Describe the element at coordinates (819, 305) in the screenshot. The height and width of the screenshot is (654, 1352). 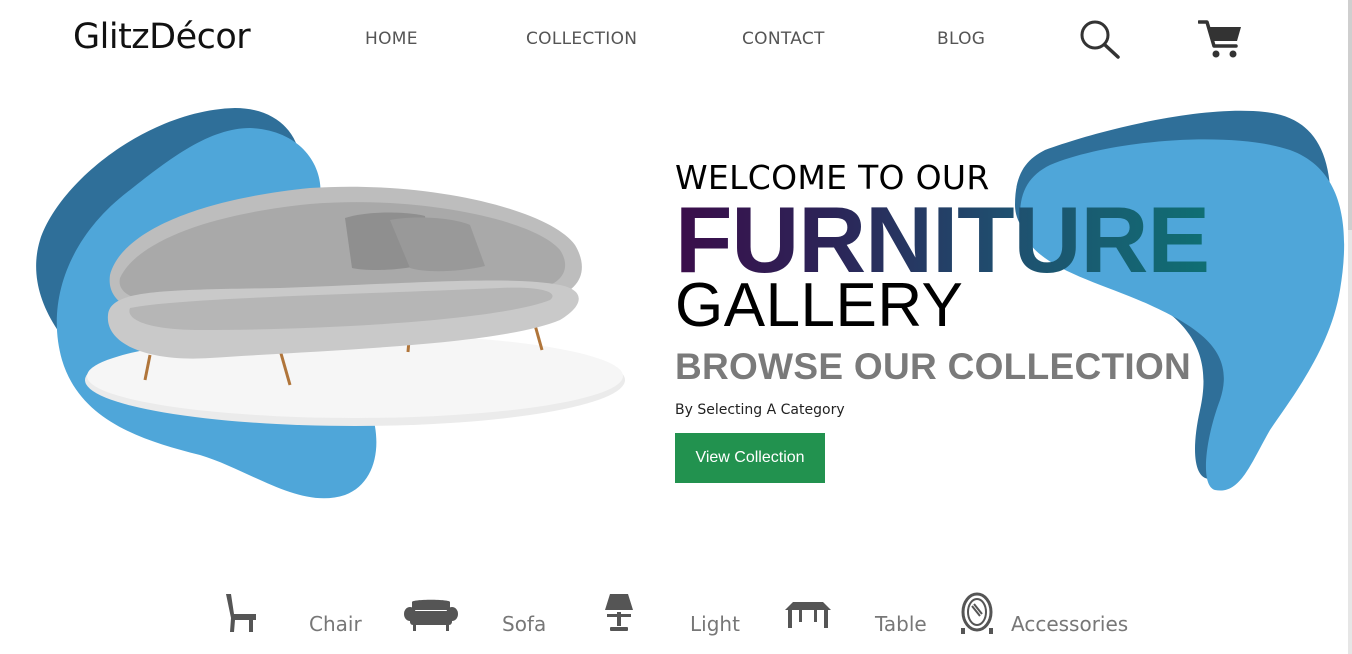
I see `hero-gallery-text: GALLERY` at that location.